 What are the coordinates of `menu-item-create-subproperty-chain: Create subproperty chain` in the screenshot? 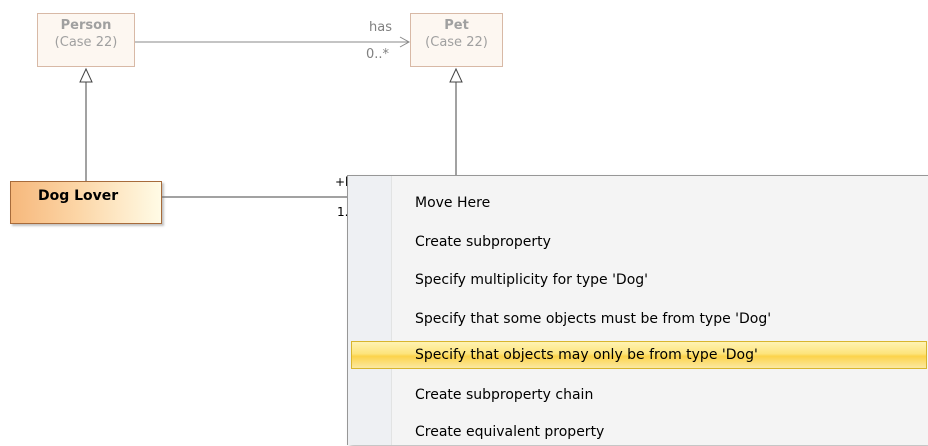 It's located at (639, 395).